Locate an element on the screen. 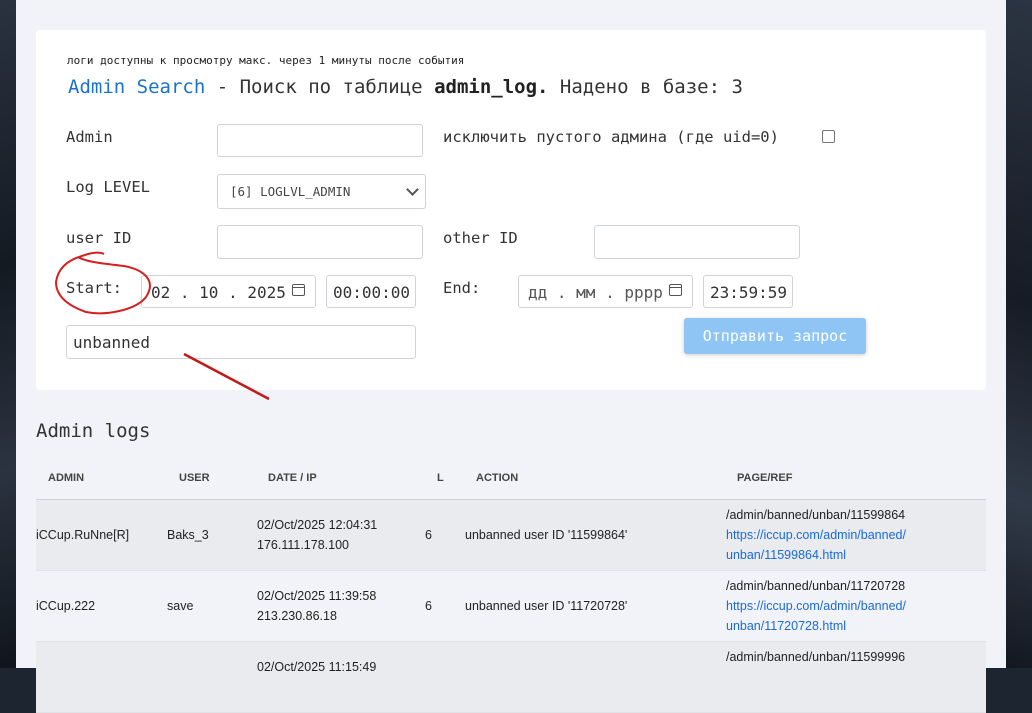 This screenshot has height=713, width=1032. annotation-underline is located at coordinates (226, 376).